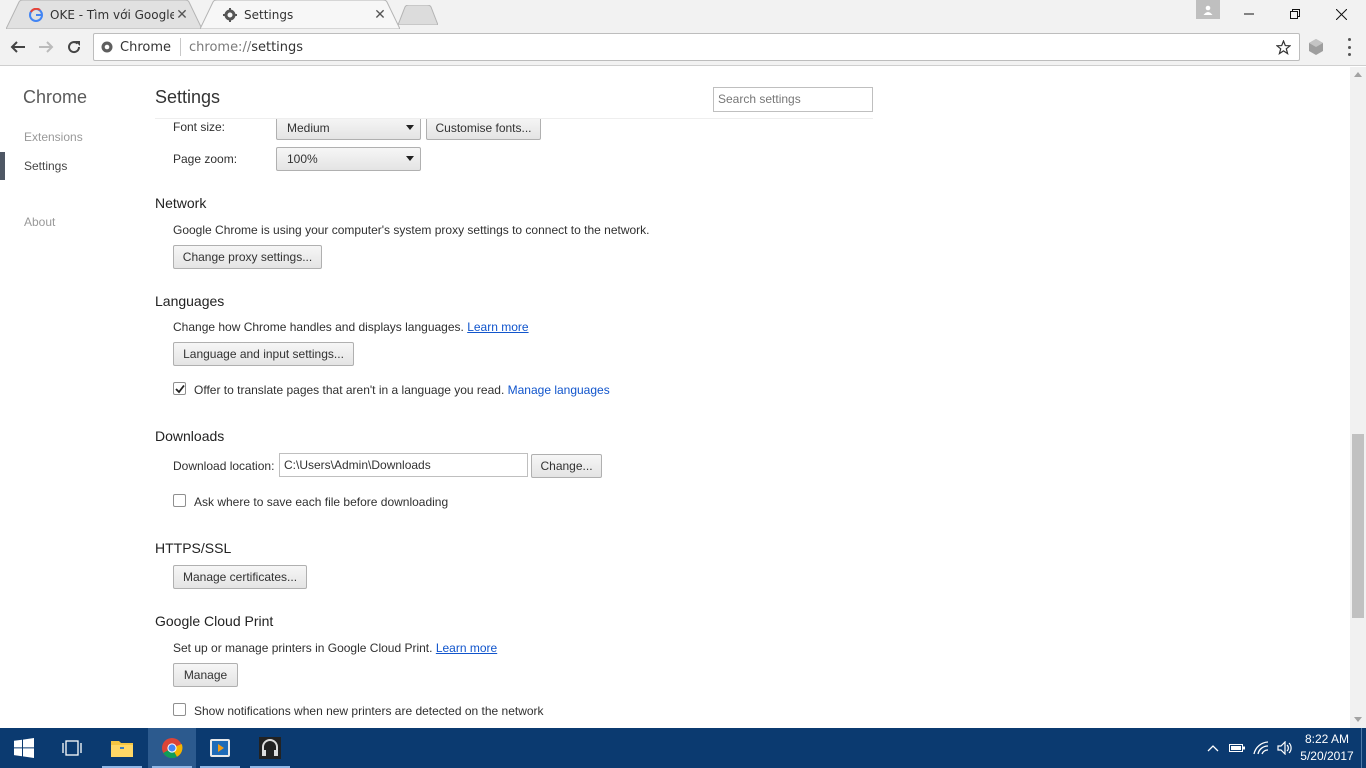 The height and width of the screenshot is (768, 1366). I want to click on manage-languages-link: Manage languages, so click(559, 390).